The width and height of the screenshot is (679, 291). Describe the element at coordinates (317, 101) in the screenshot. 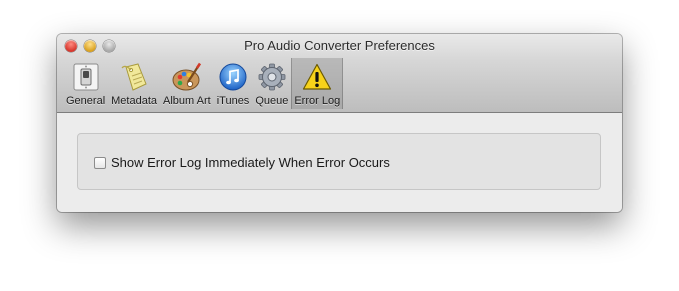

I see `tab-label: Error Log` at that location.